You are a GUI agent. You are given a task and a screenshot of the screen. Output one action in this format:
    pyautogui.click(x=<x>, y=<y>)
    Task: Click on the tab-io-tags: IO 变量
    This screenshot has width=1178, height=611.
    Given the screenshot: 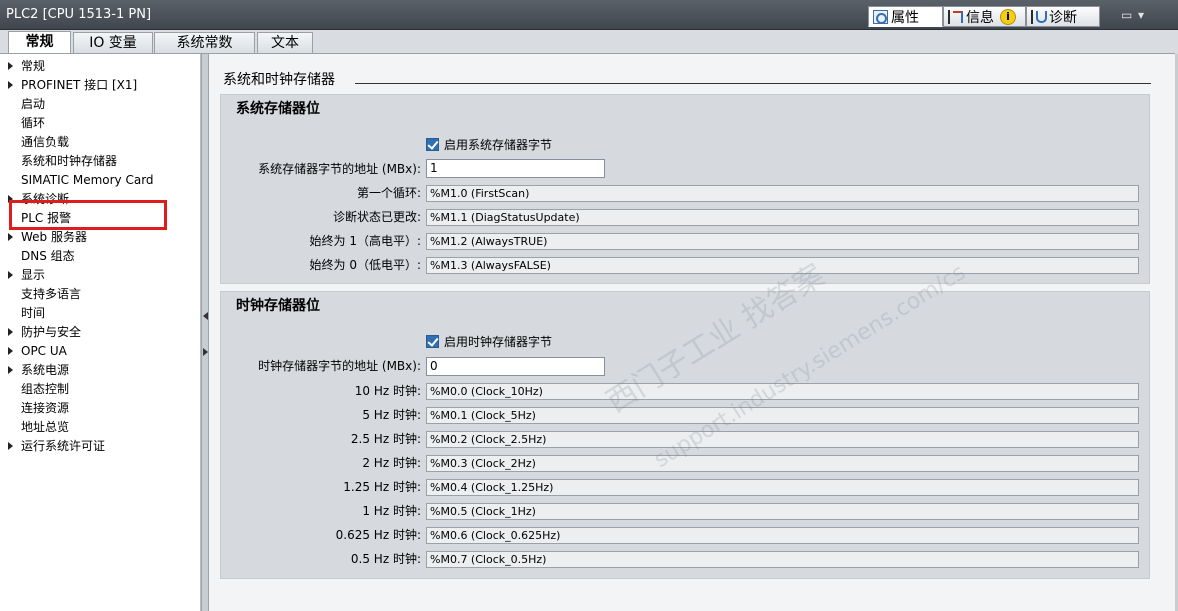 What is the action you would take?
    pyautogui.click(x=113, y=43)
    